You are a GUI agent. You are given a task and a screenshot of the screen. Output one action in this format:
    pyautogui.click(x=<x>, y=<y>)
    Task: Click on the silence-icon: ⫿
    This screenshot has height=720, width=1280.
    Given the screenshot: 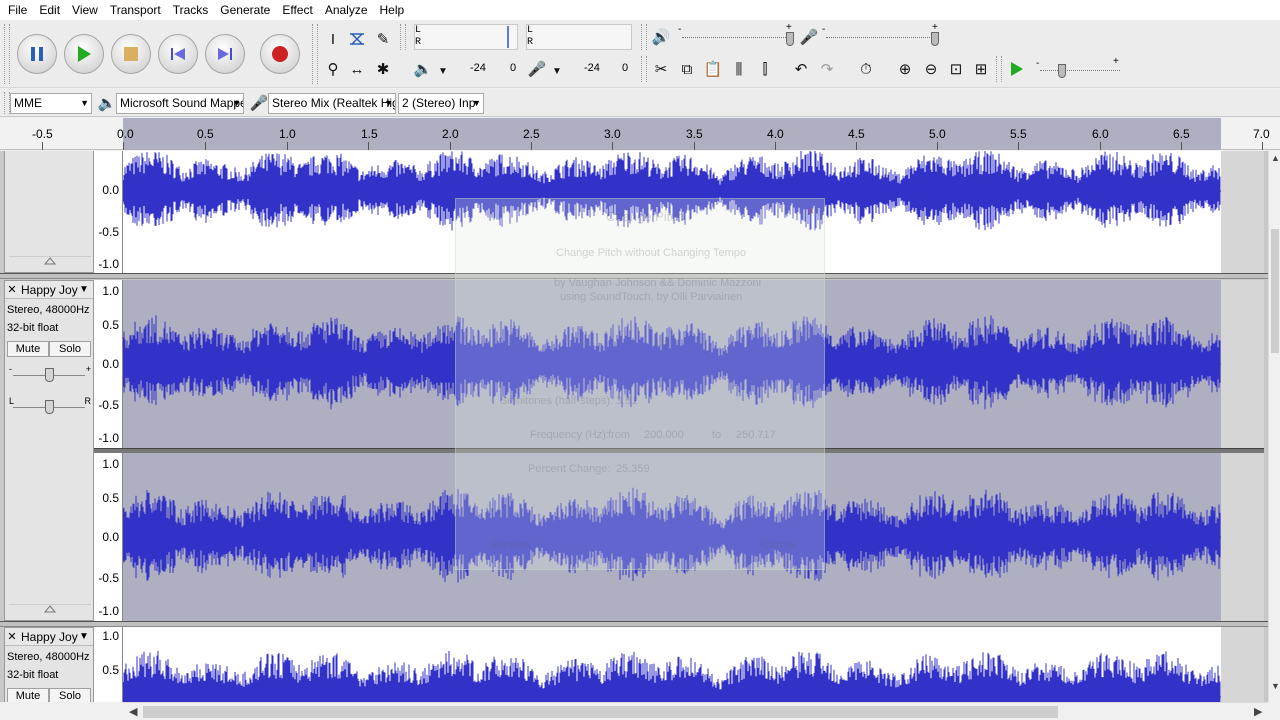 What is the action you would take?
    pyautogui.click(x=765, y=69)
    